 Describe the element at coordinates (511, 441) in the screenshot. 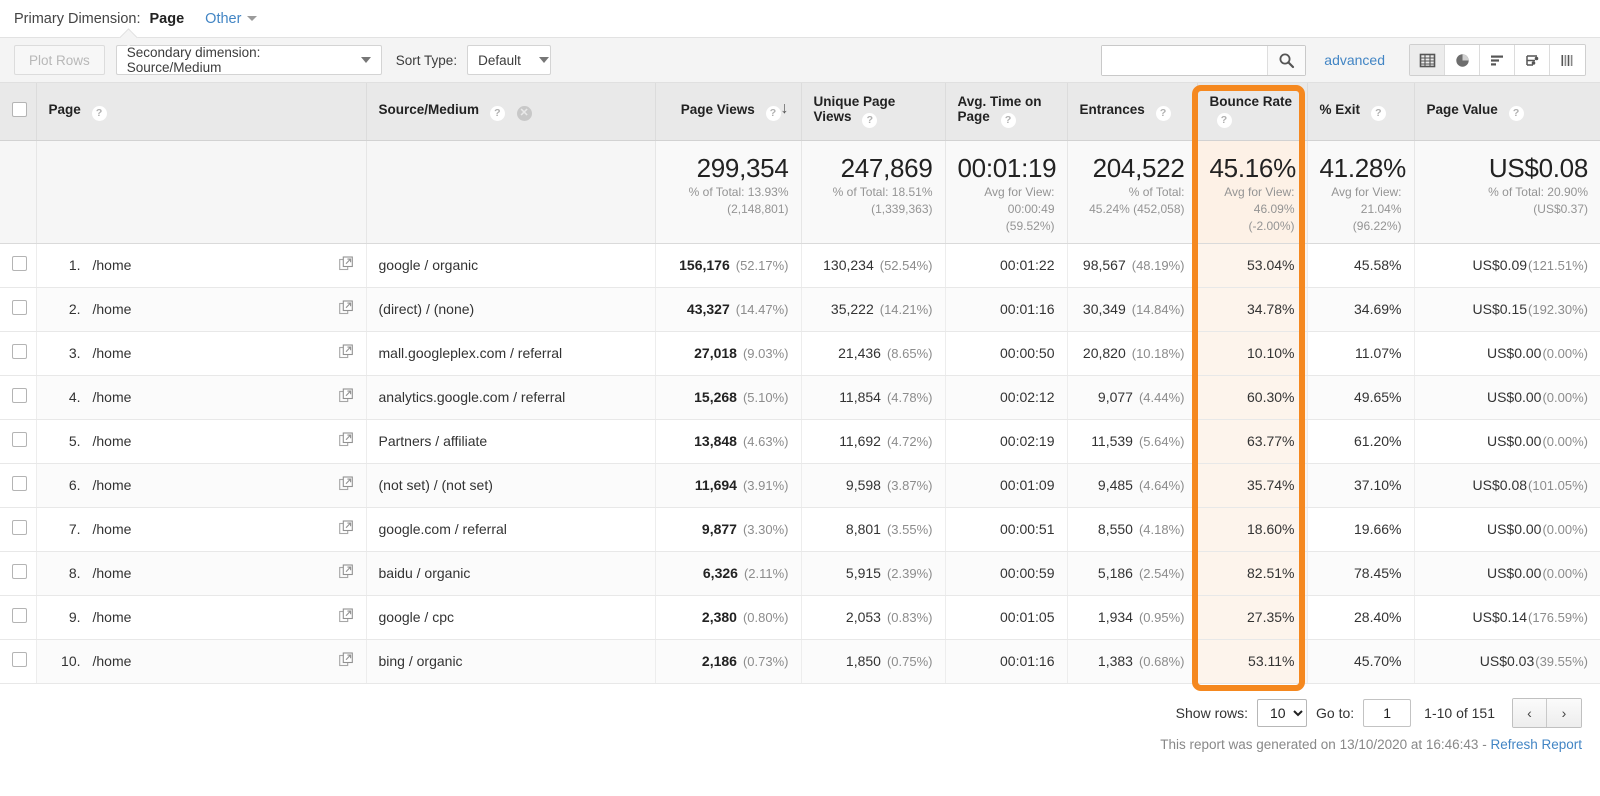

I see `row-source-medium-cell: Partners / affiliate` at that location.